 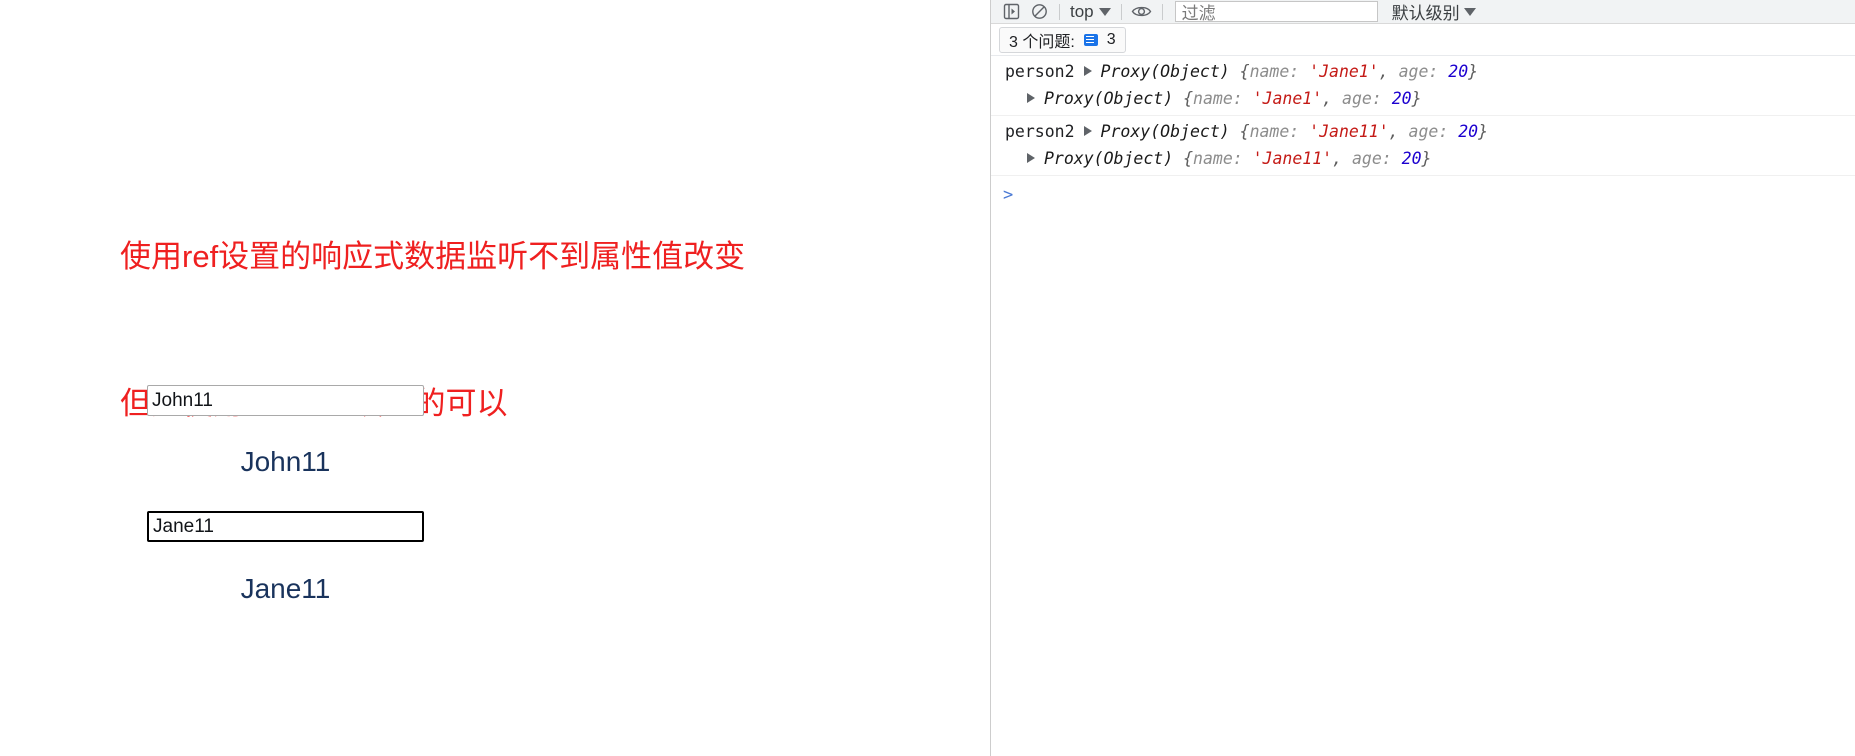 What do you see at coordinates (1423, 40) in the screenshot?
I see `issues-bar: 3 个问题: 3` at bounding box center [1423, 40].